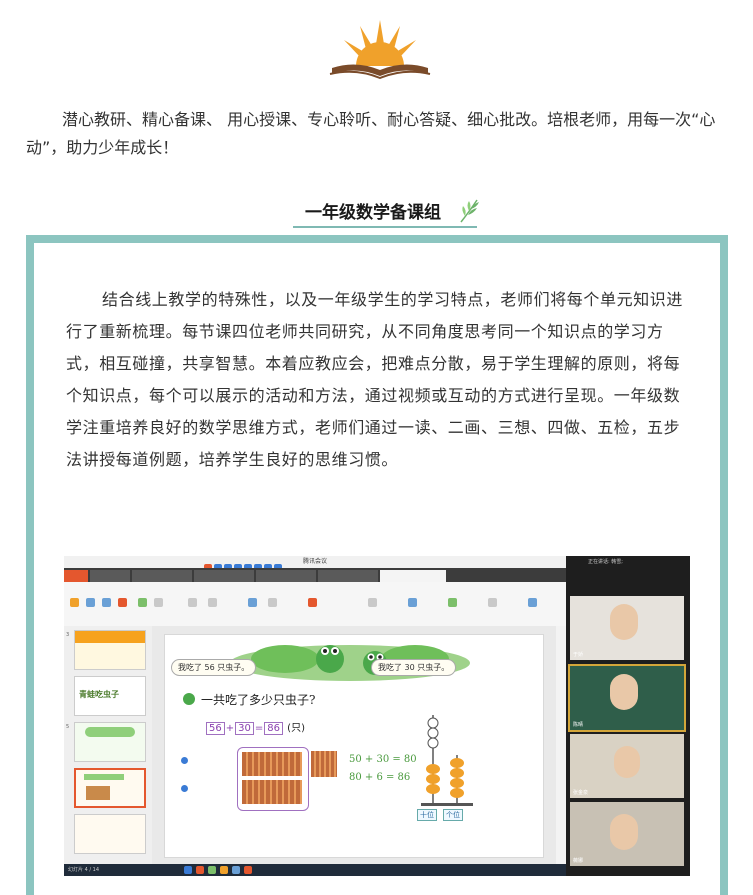  Describe the element at coordinates (324, 764) in the screenshot. I see `loose-sticks` at that location.